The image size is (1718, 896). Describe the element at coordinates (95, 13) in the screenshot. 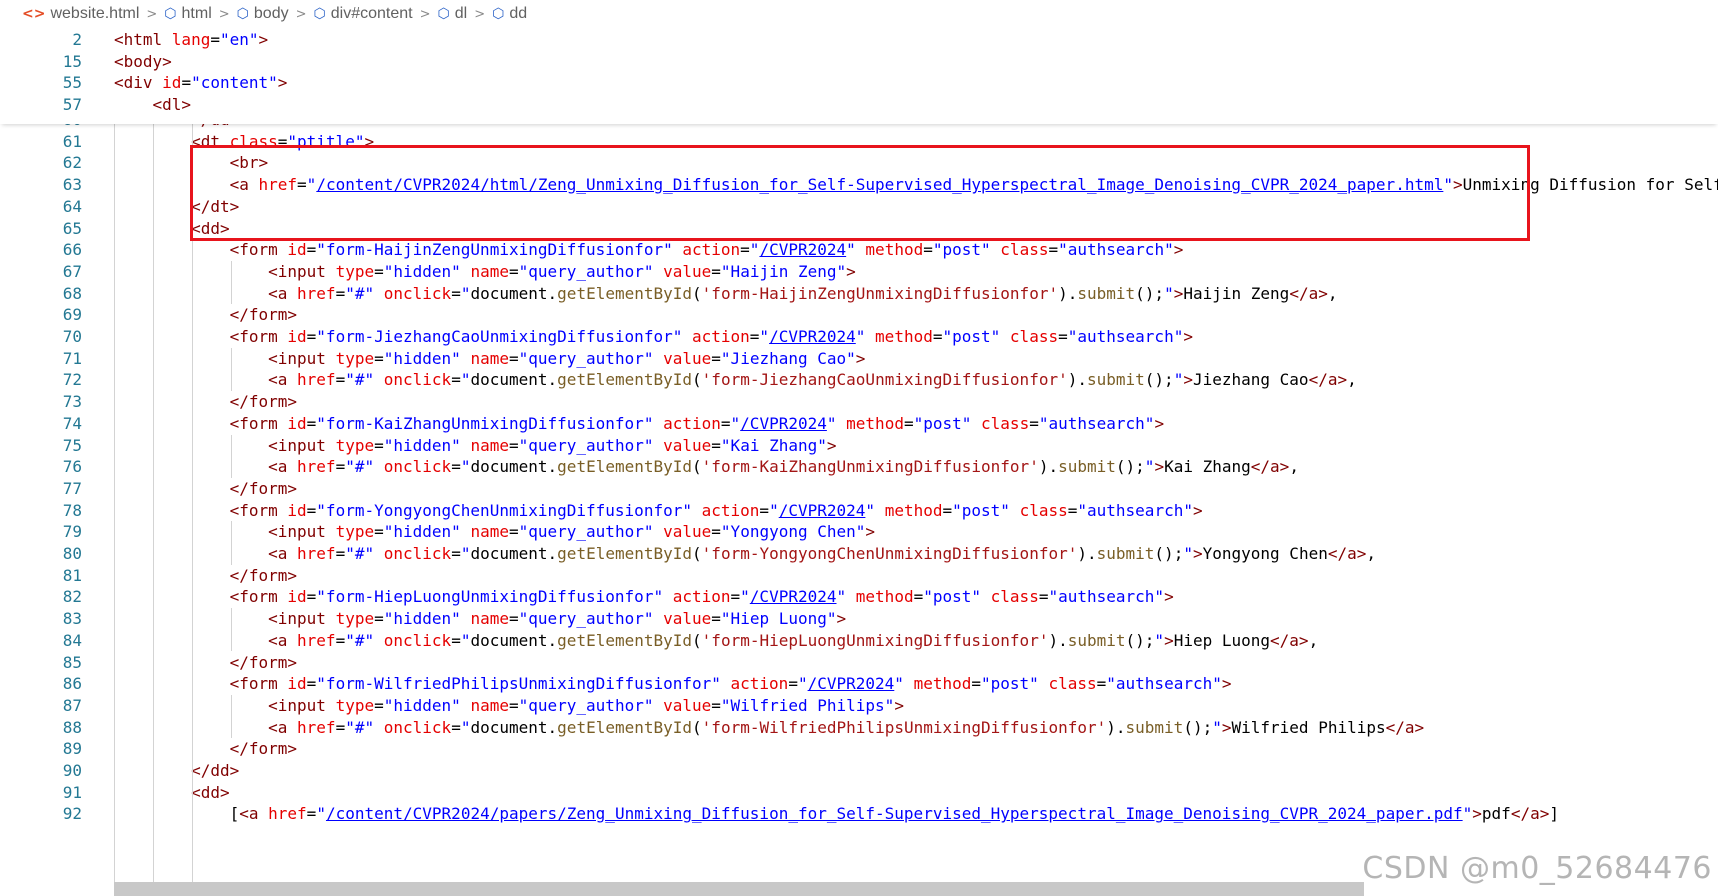

I see `breadcrumb-label: website.html` at that location.